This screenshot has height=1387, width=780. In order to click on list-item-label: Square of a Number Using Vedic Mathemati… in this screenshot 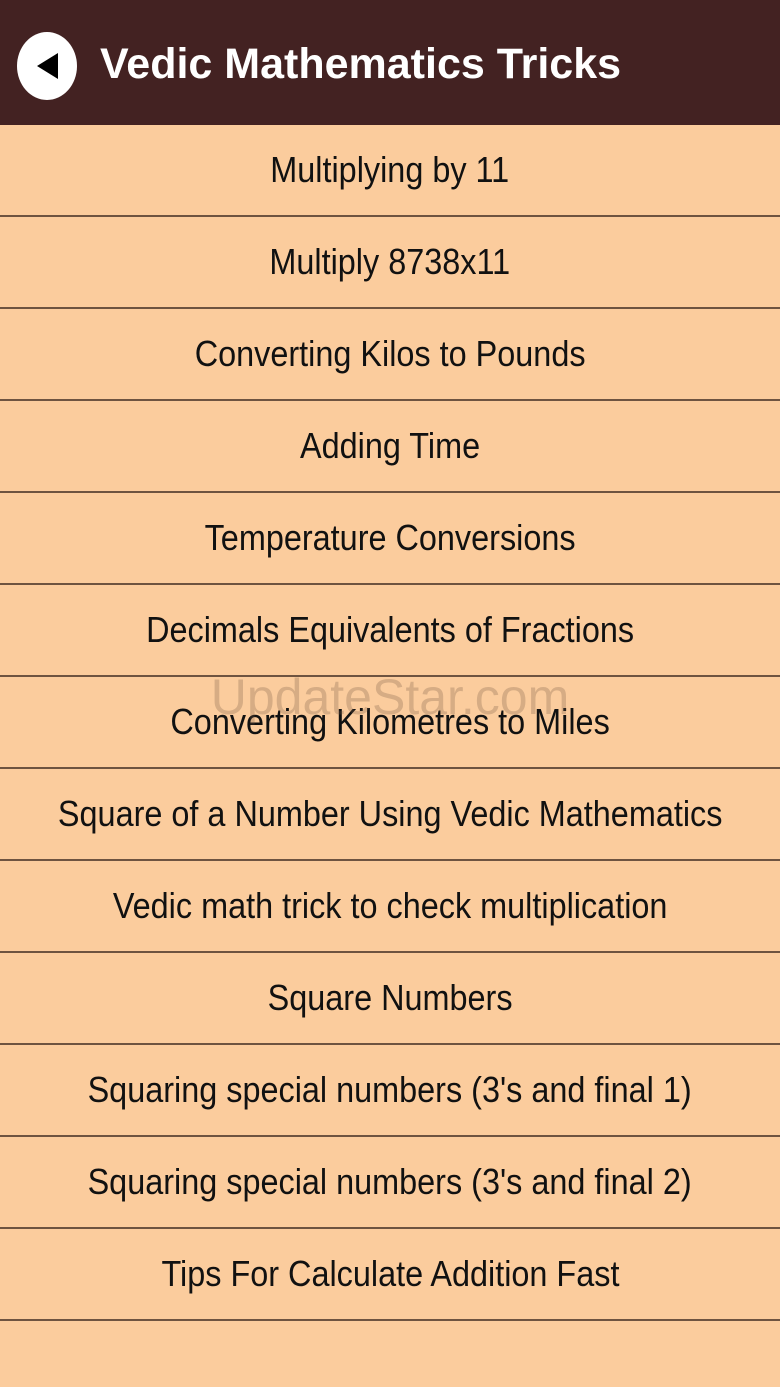, I will do `click(390, 813)`.